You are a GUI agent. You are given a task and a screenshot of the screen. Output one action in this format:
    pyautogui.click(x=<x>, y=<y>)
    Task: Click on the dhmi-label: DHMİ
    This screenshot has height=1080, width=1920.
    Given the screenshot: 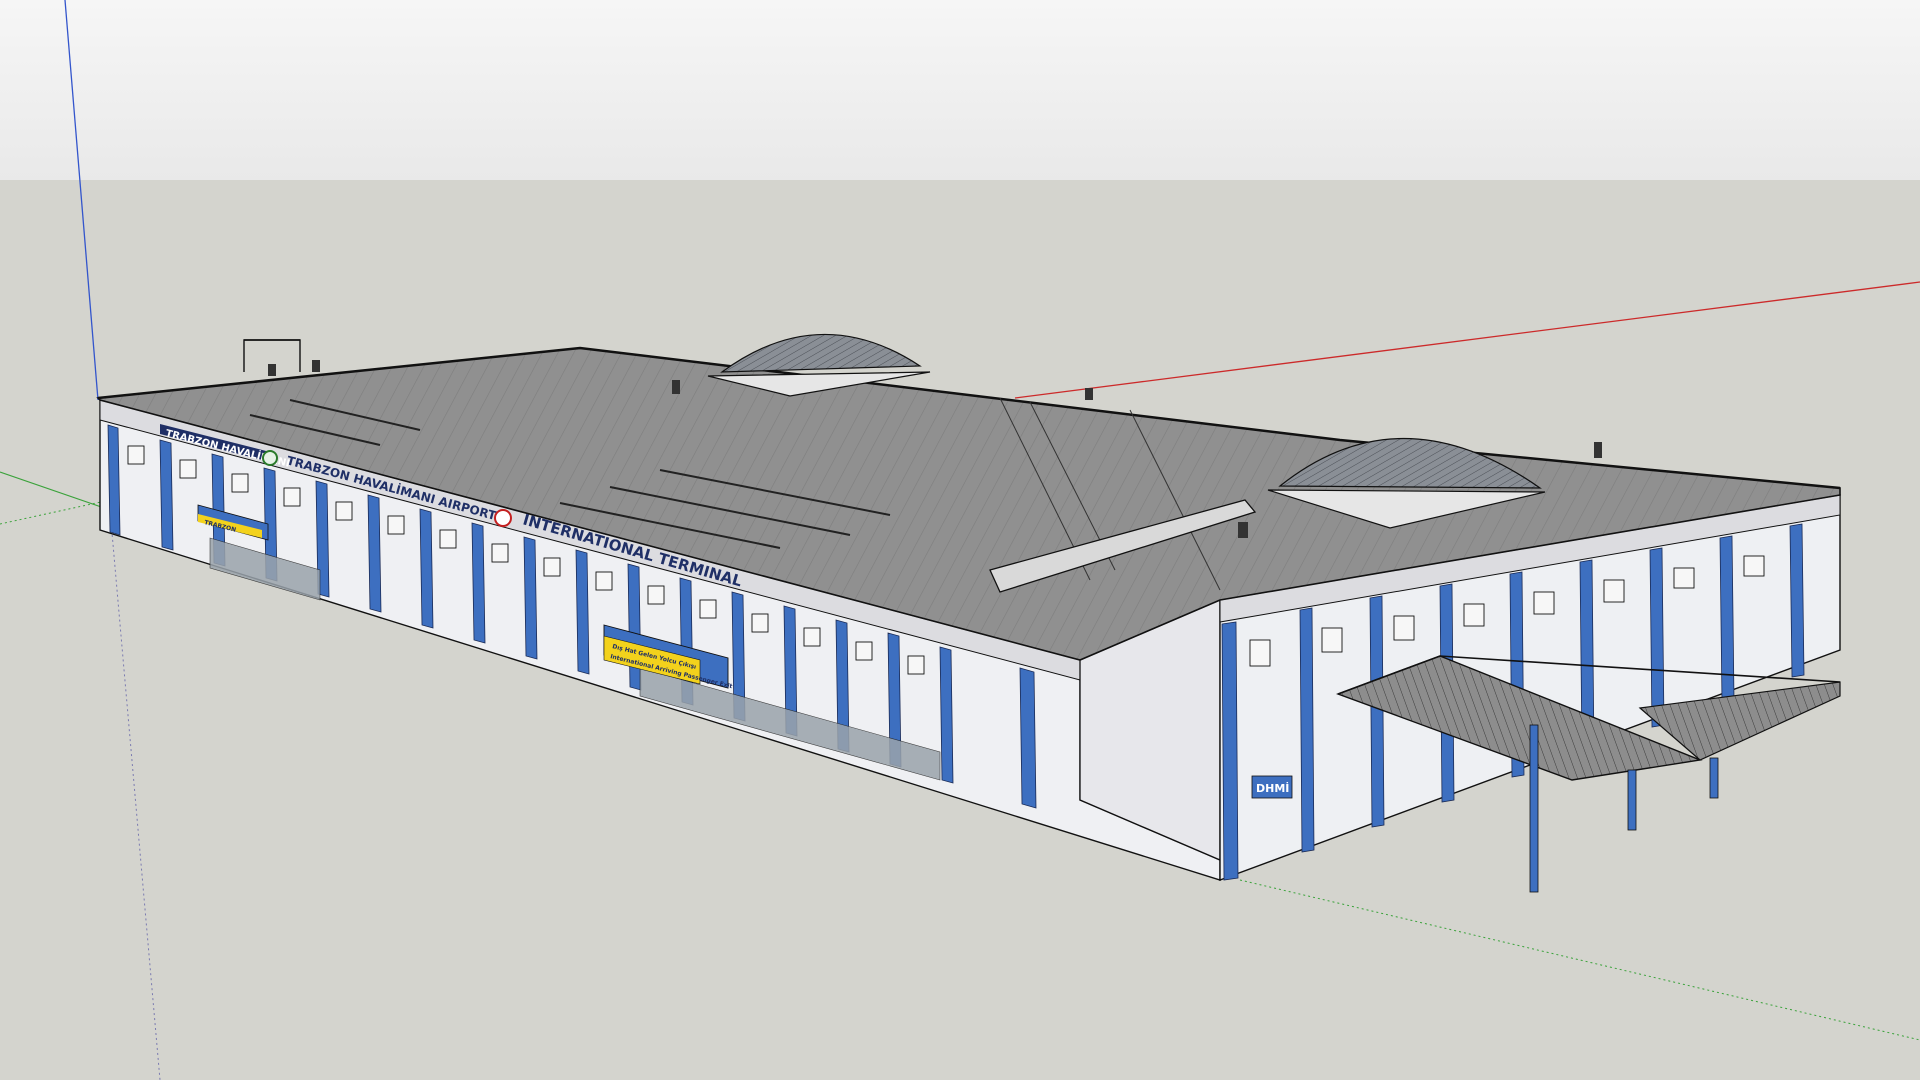 What is the action you would take?
    pyautogui.click(x=1272, y=788)
    